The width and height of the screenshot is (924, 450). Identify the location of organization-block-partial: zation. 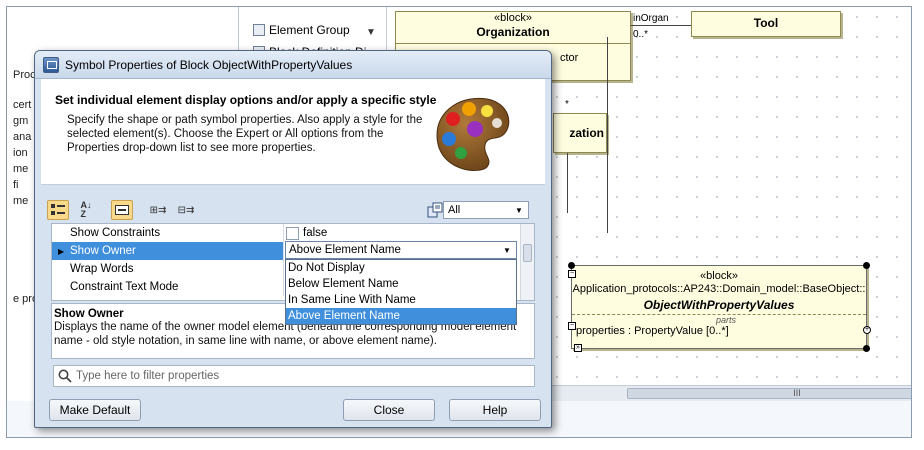
(580, 133).